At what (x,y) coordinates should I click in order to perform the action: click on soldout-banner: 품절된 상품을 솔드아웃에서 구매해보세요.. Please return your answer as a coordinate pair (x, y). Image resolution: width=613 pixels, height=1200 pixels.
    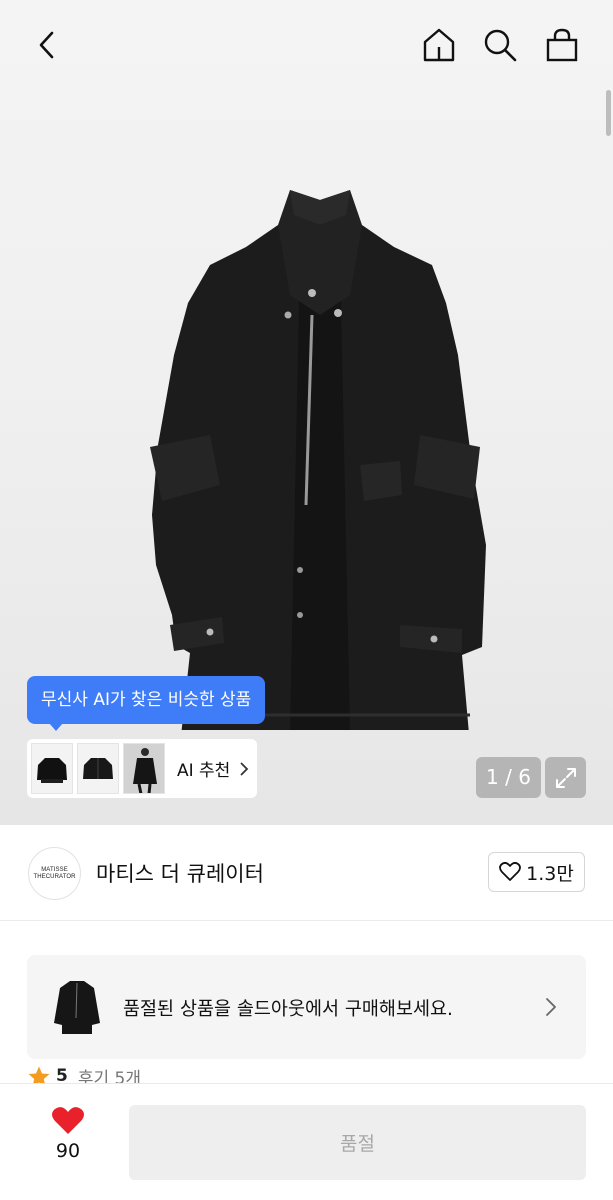
    Looking at the image, I should click on (306, 1007).